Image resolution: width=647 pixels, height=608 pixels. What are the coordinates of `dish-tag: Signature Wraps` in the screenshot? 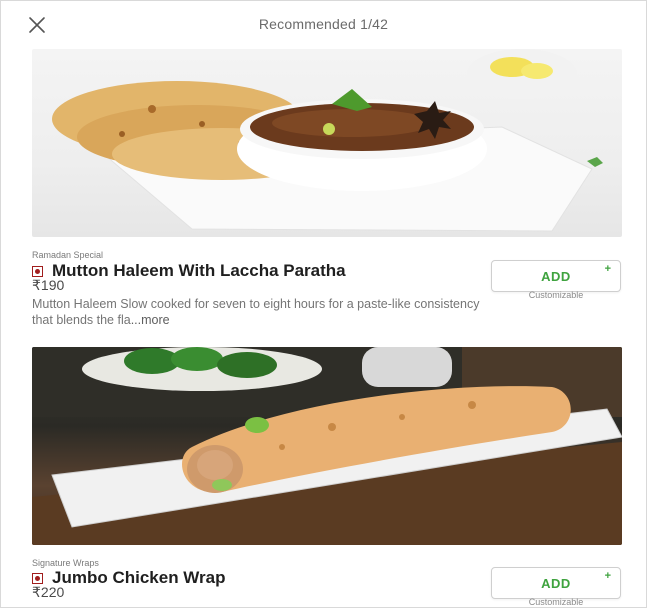 It's located at (65, 563).